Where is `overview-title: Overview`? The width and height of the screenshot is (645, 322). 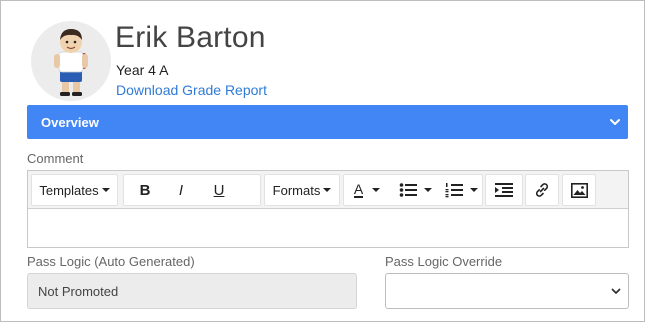
overview-title: Overview is located at coordinates (70, 122).